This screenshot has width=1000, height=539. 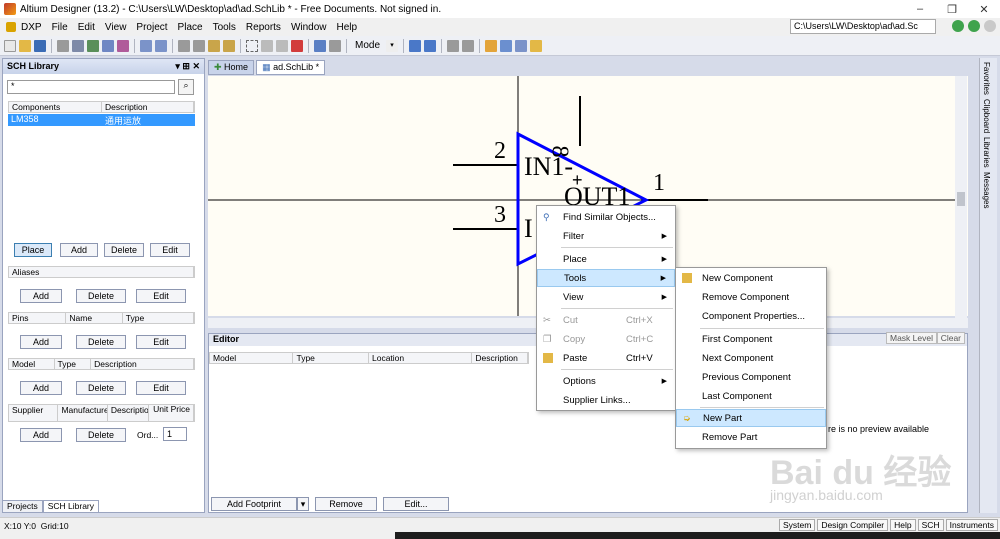 I want to click on edit-model-button: Edit, so click(x=161, y=388).